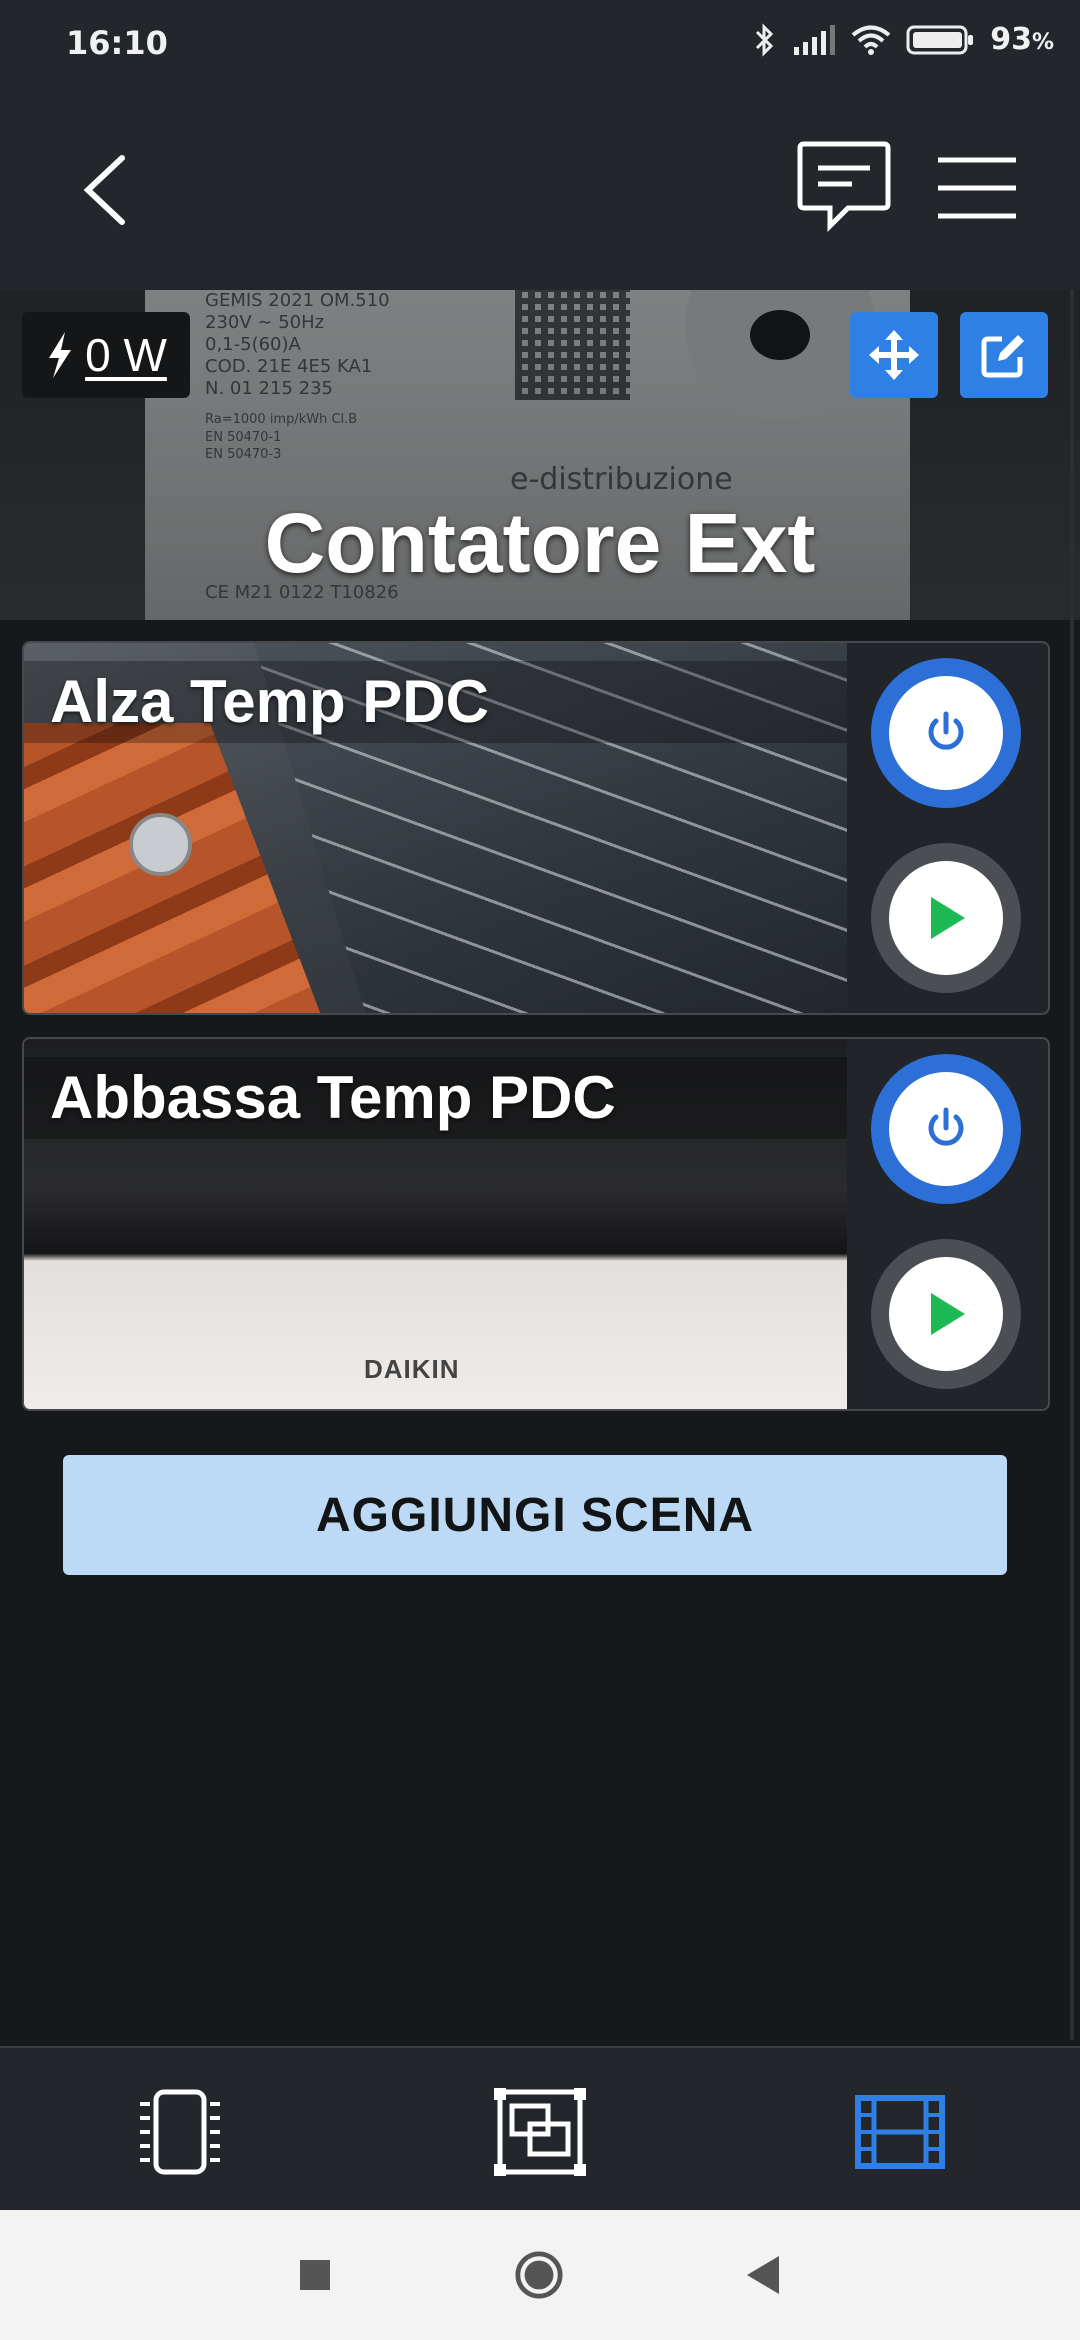  I want to click on system-nav-bar, so click(540, 2275).